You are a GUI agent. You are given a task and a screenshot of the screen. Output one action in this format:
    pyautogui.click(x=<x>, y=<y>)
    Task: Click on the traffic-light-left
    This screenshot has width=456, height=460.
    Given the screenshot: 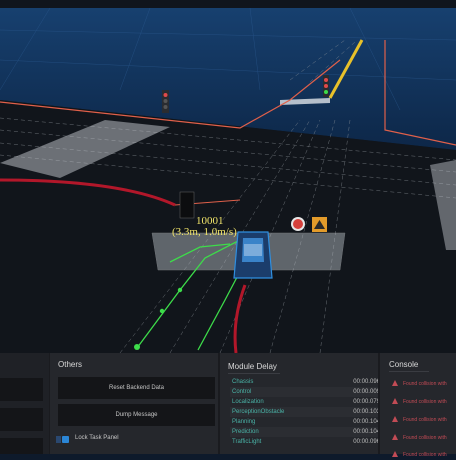 What is the action you would take?
    pyautogui.click(x=165, y=101)
    